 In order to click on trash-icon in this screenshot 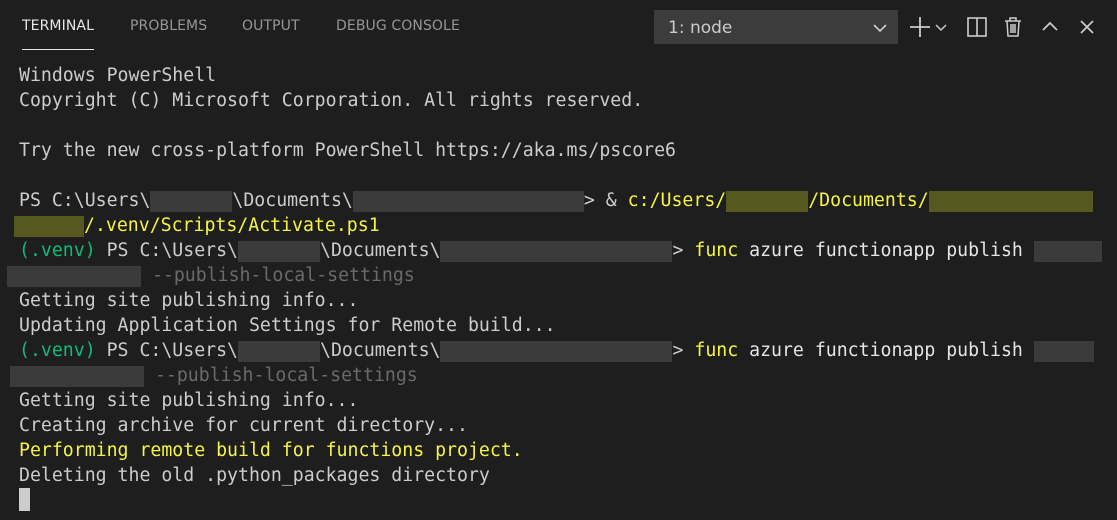, I will do `click(1013, 27)`.